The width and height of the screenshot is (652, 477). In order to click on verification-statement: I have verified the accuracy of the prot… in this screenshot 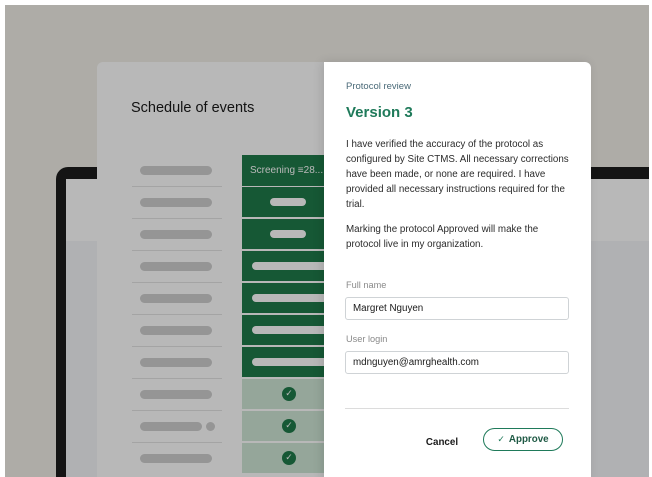, I will do `click(457, 174)`.